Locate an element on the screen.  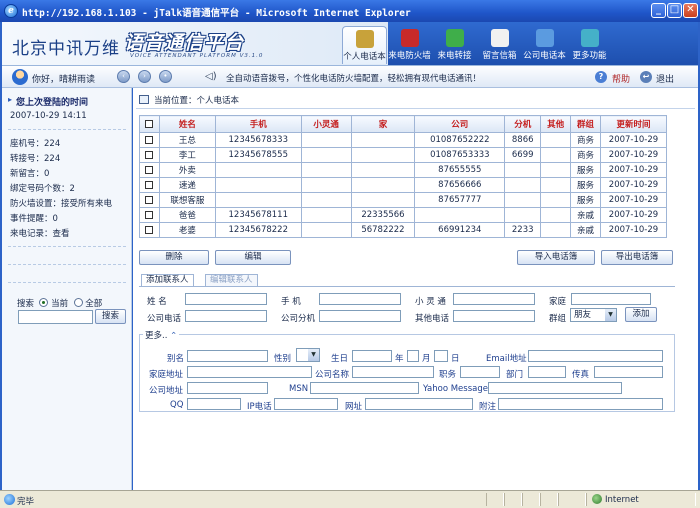
sidebar-search-button: 搜索 is located at coordinates (111, 316).